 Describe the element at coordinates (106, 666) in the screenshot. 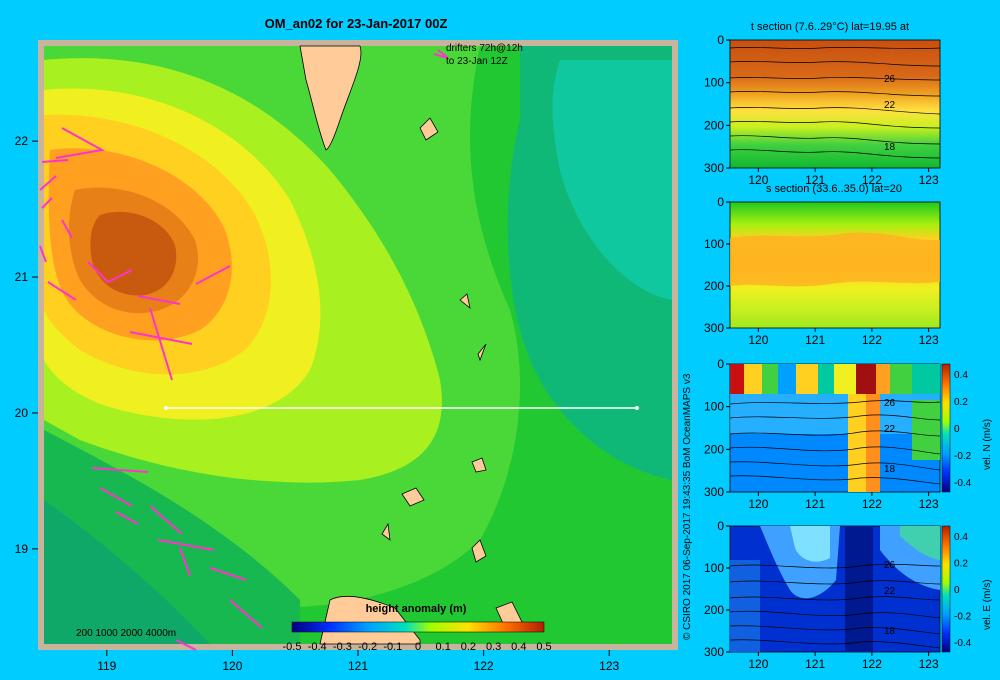

I see `x-tick-label: 119` at that location.